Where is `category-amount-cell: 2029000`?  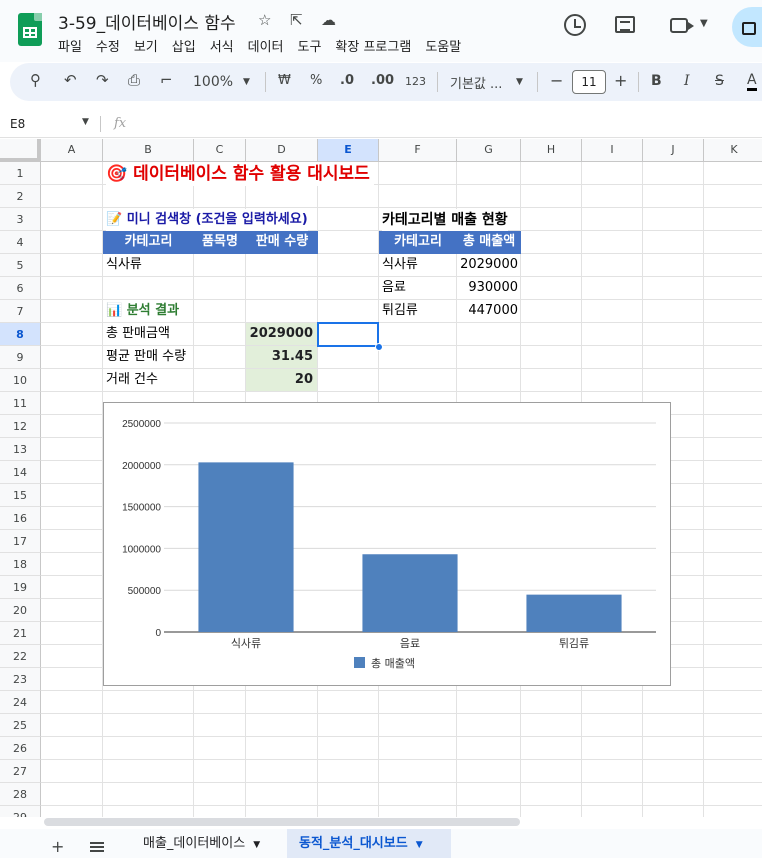 category-amount-cell: 2029000 is located at coordinates (487, 265).